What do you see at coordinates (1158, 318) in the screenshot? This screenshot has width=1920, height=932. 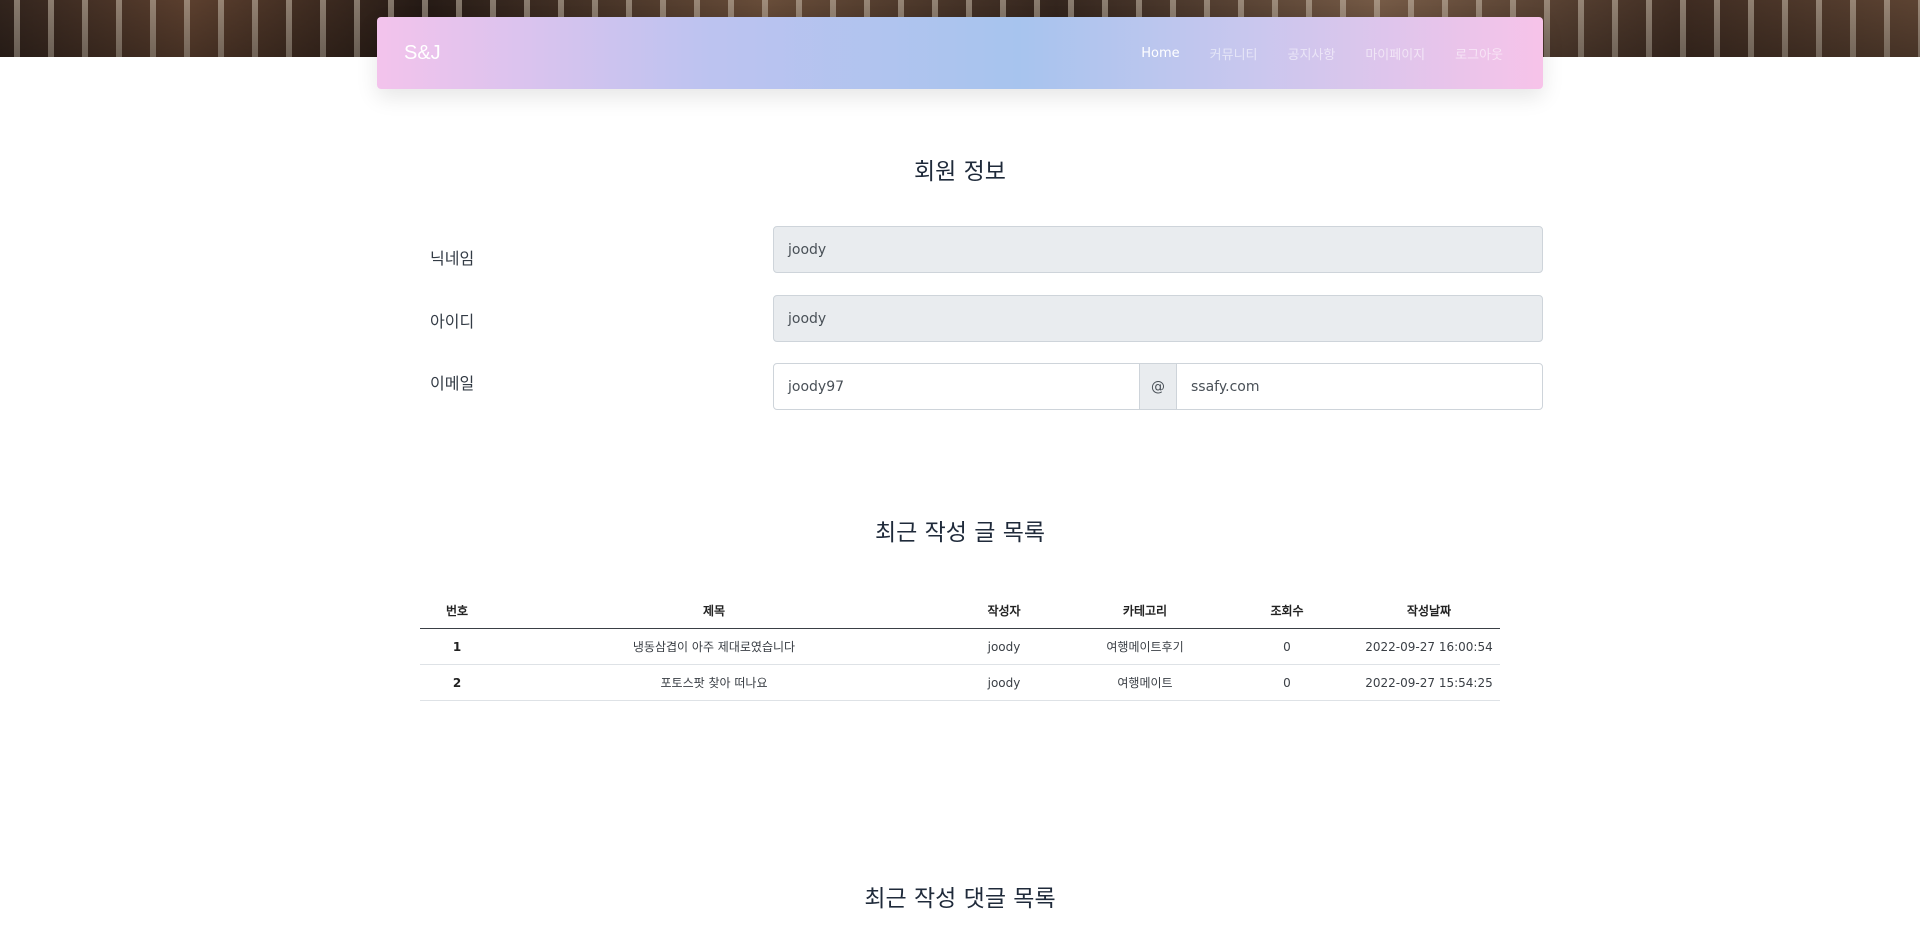 I see `id-field: joody` at bounding box center [1158, 318].